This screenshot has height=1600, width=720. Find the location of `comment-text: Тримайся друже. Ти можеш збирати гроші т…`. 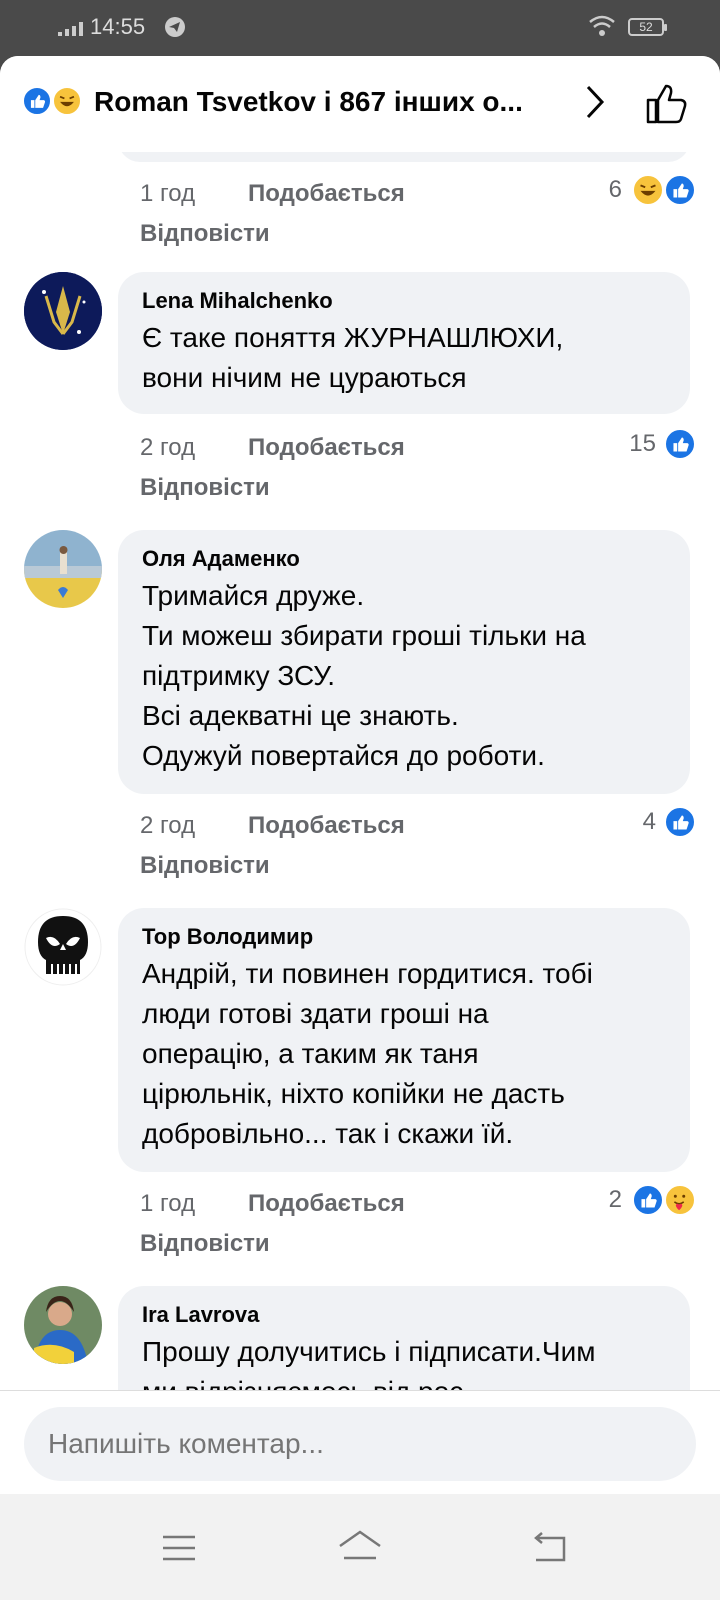

comment-text: Тримайся друже. Ти можеш збирати гроші т… is located at coordinates (364, 675).